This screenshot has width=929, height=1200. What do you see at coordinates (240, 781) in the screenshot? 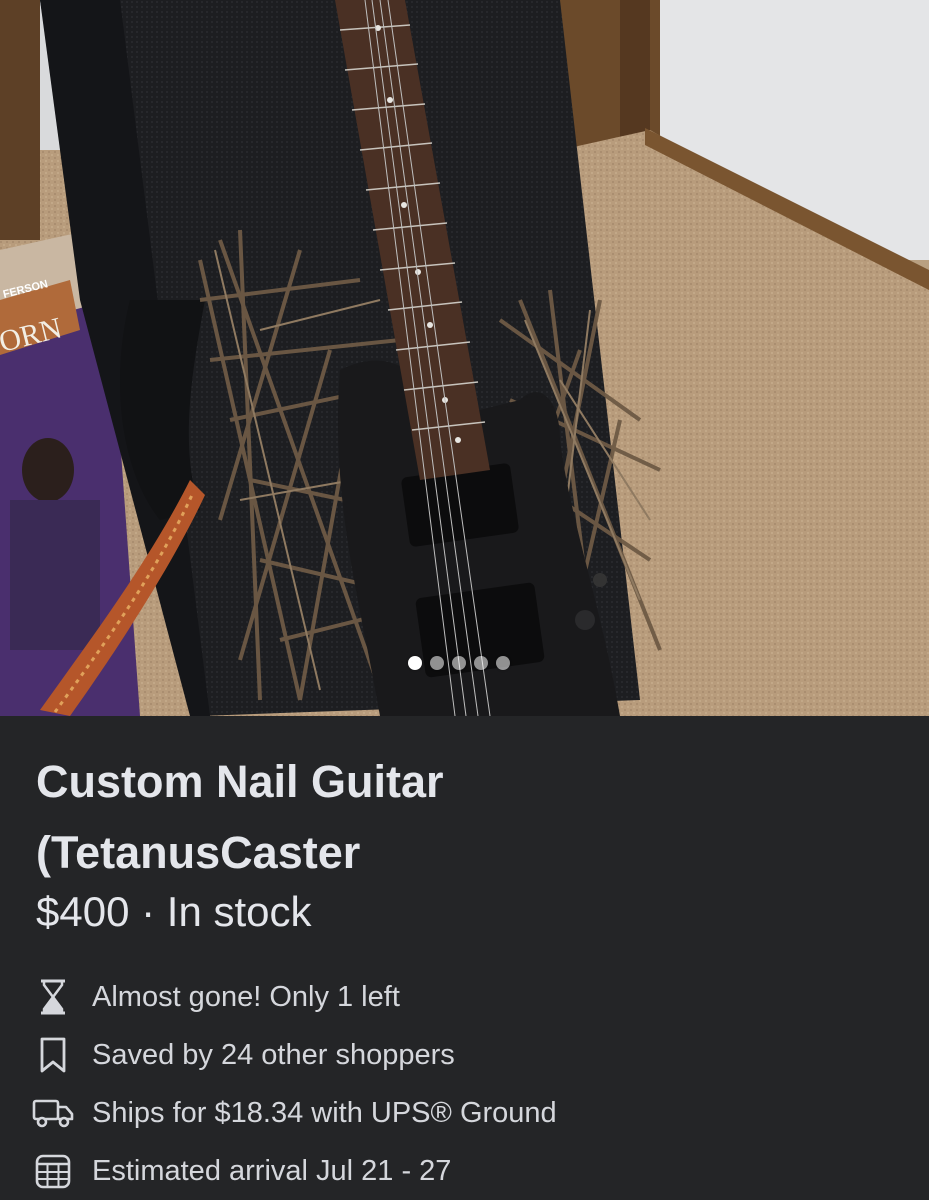
I see `listing-title-line-1: Custom Nail Guitar` at bounding box center [240, 781].